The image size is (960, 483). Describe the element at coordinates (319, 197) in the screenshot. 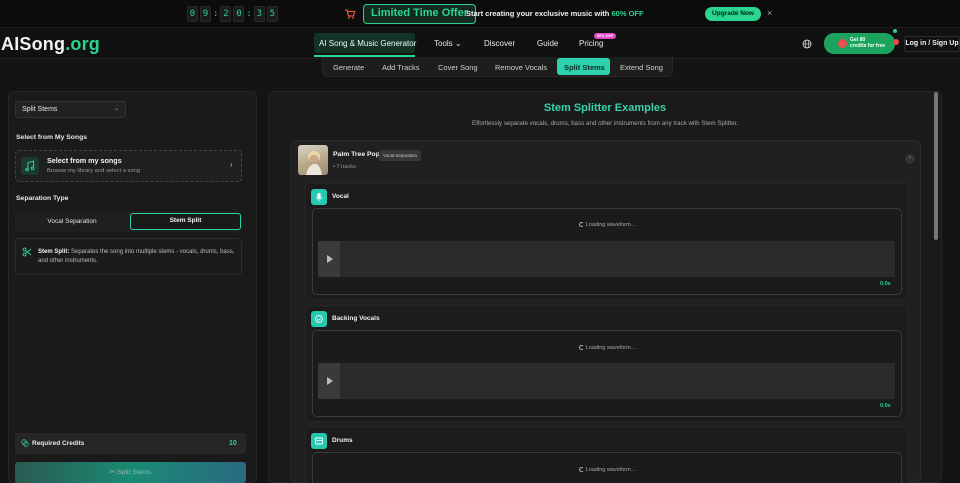

I see `microphone-icon` at that location.